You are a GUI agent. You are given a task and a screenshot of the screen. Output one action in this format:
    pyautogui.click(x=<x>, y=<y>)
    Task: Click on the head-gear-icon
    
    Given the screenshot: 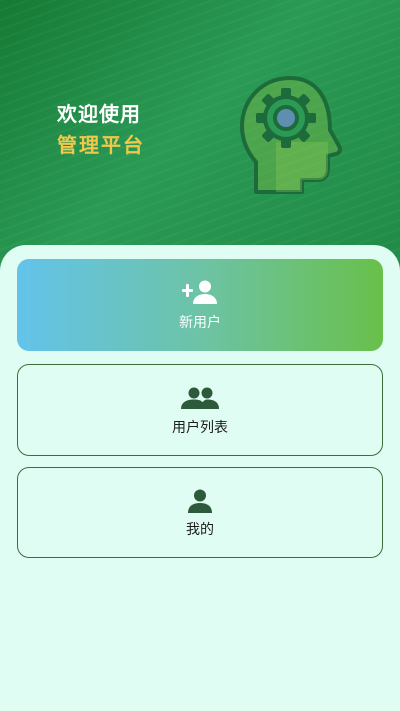 What is the action you would take?
    pyautogui.click(x=292, y=138)
    